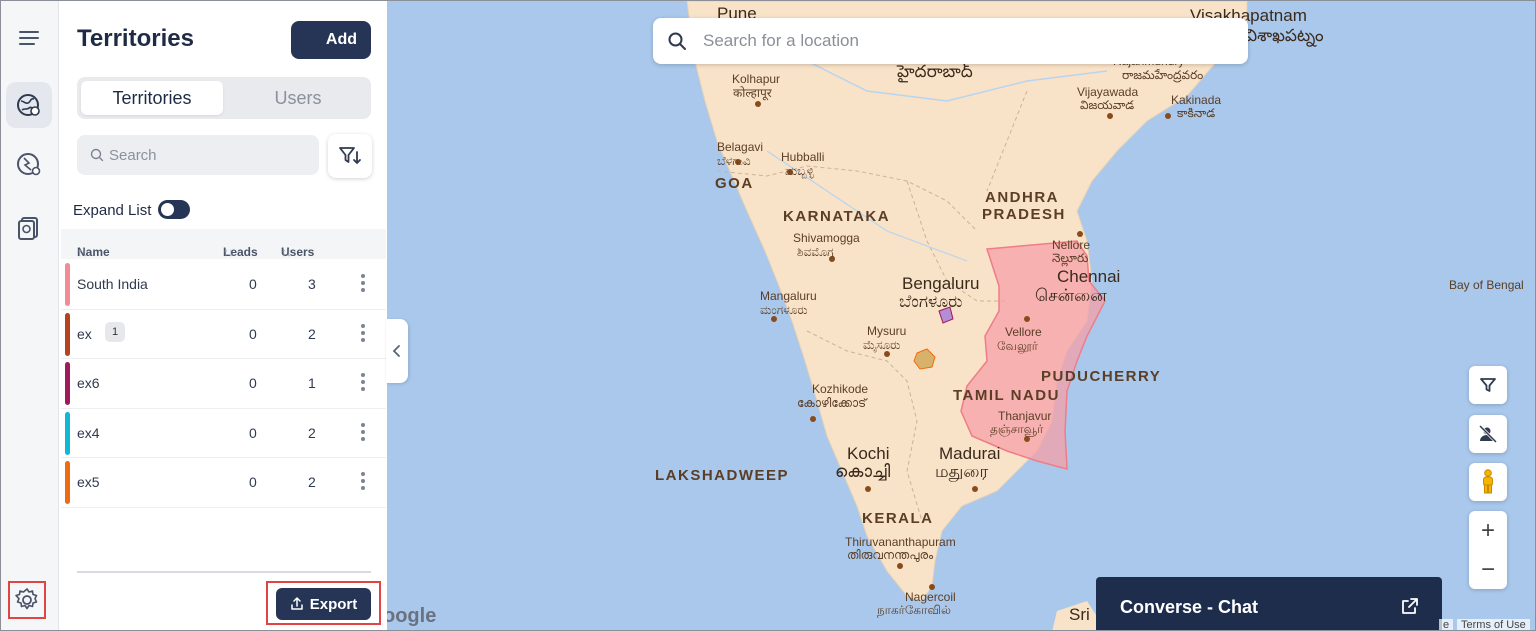 This screenshot has height=631, width=1536. I want to click on map-label: ಬೆಳಗಾವಿ, so click(734, 161).